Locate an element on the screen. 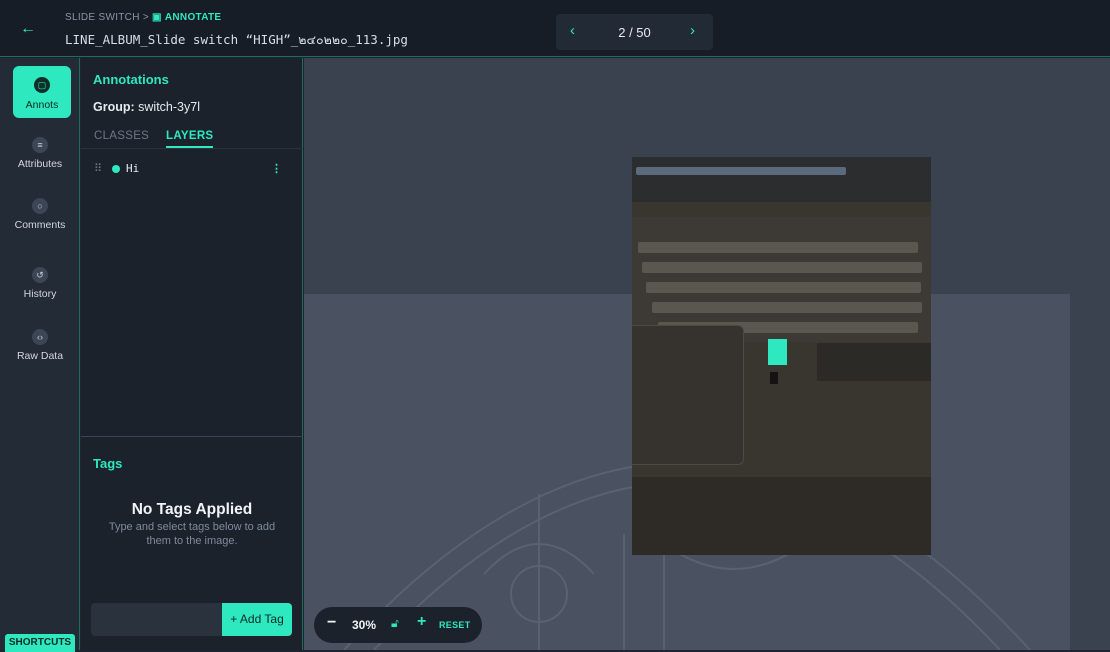  comment-icon: ○ is located at coordinates (40, 206).